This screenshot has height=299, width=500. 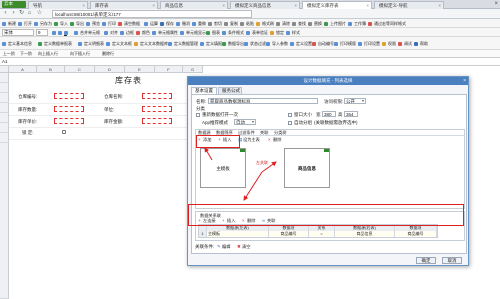 I want to click on form-validation-button: 表单验证, so click(x=257, y=32).